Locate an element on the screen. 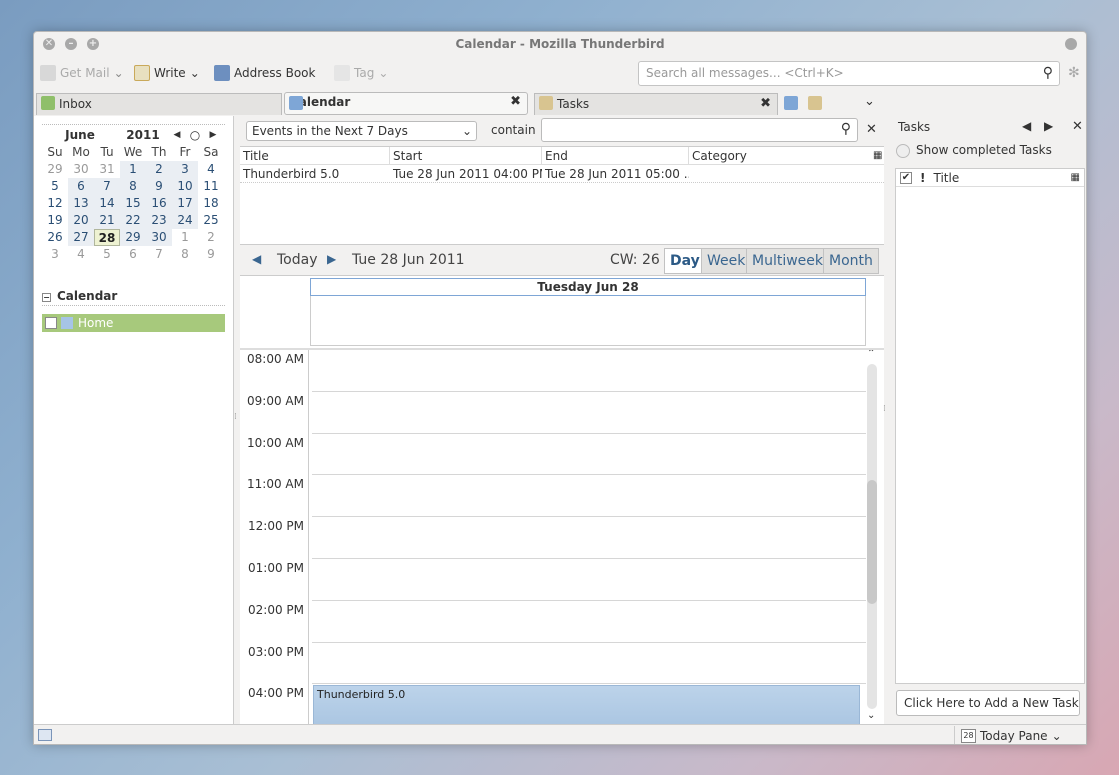  today-pane-button: 28 Today Pane ⌄ is located at coordinates (1011, 735).